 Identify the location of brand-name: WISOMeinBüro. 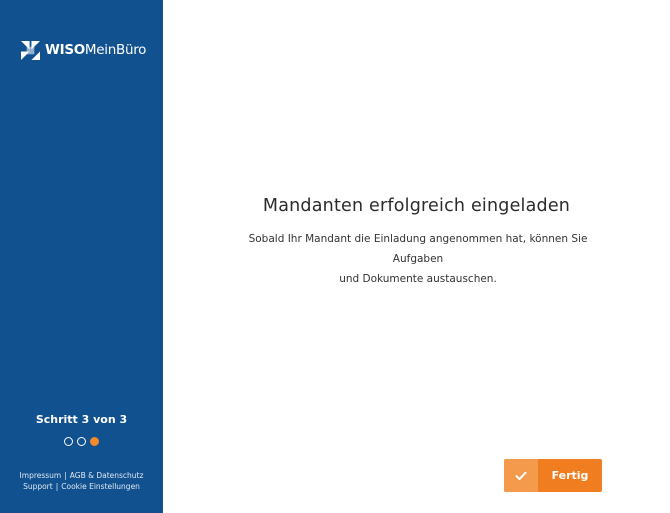
(95, 50).